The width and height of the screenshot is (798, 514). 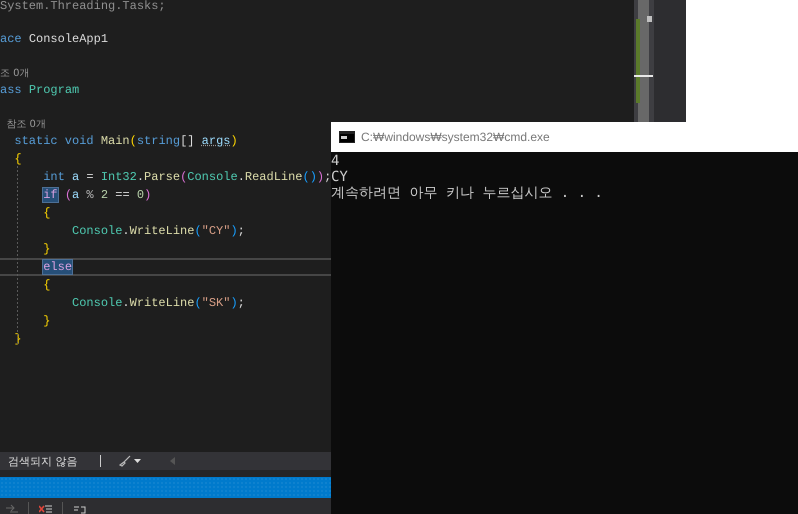 I want to click on console-icon, so click(x=347, y=137).